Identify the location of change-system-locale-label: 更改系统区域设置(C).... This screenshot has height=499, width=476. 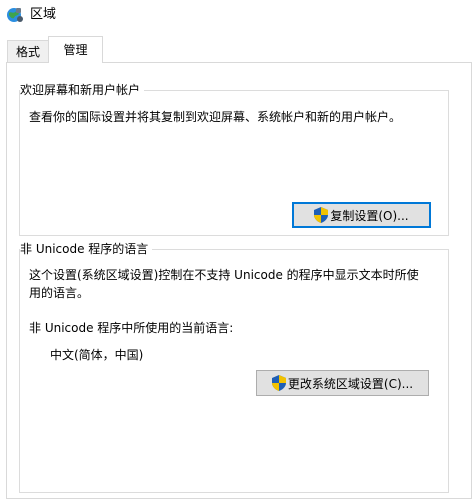
(350, 383).